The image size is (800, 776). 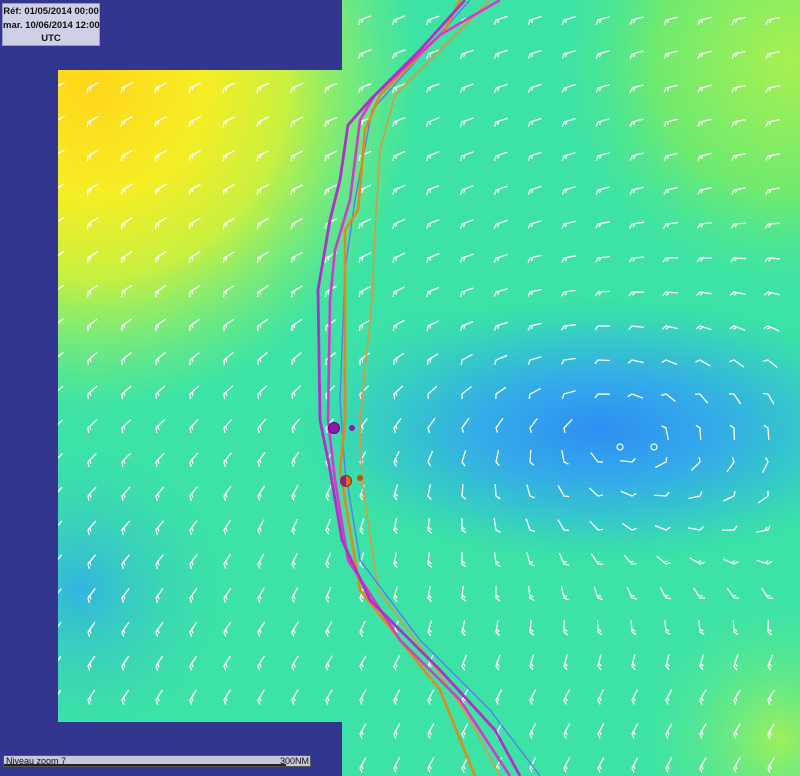 I want to click on timezone-label: UTC, so click(x=51, y=38).